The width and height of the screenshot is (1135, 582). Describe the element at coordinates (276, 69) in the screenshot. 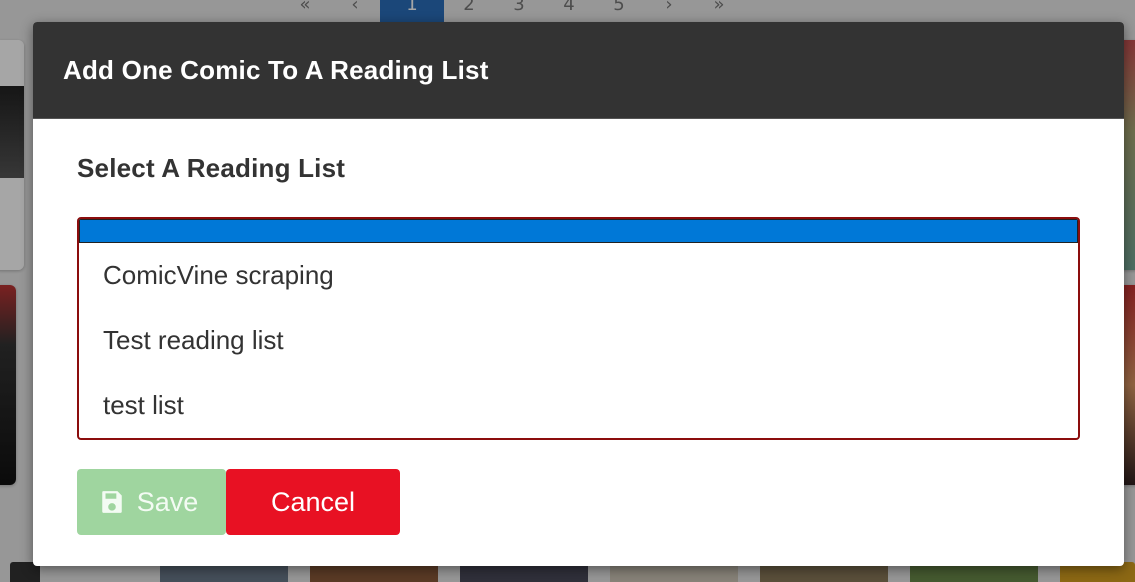

I see `dialog-title: Add One Comic To A Reading List` at that location.